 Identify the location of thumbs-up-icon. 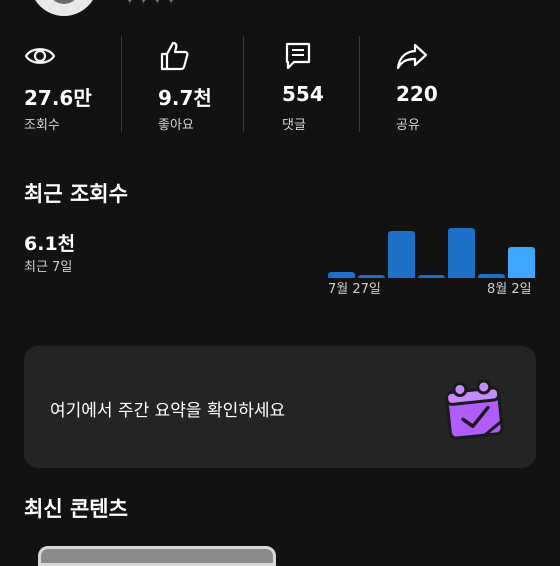
(174, 56).